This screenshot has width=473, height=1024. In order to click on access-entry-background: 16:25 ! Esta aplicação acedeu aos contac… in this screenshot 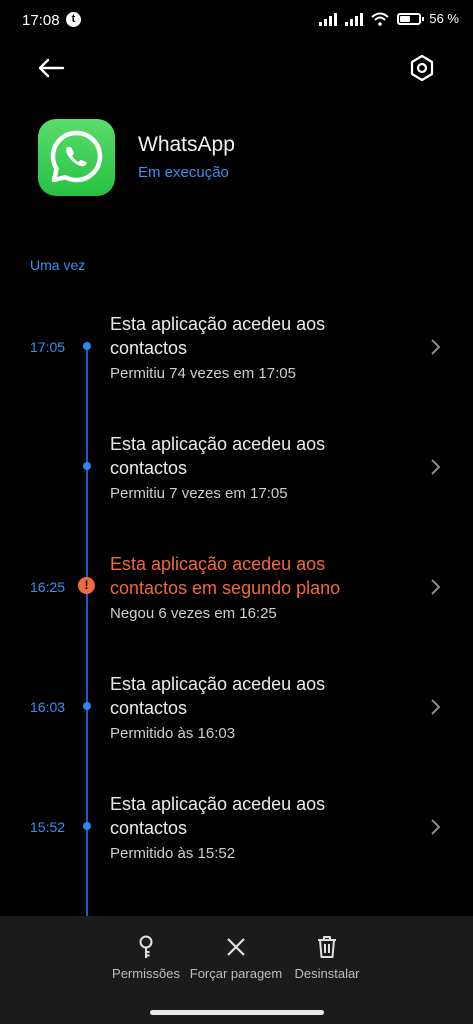, I will do `click(236, 607)`.